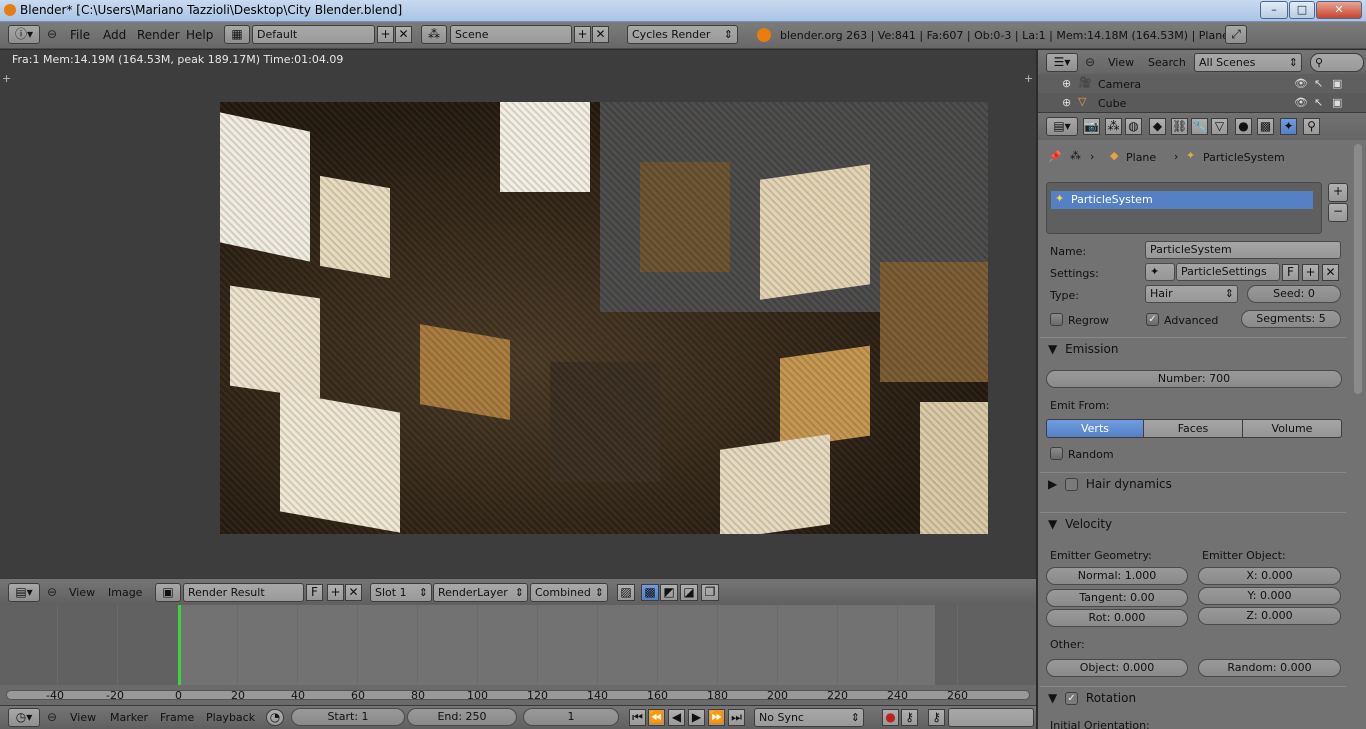 The image size is (1366, 729). What do you see at coordinates (1338, 192) in the screenshot?
I see `add-particle-system-icon: +` at bounding box center [1338, 192].